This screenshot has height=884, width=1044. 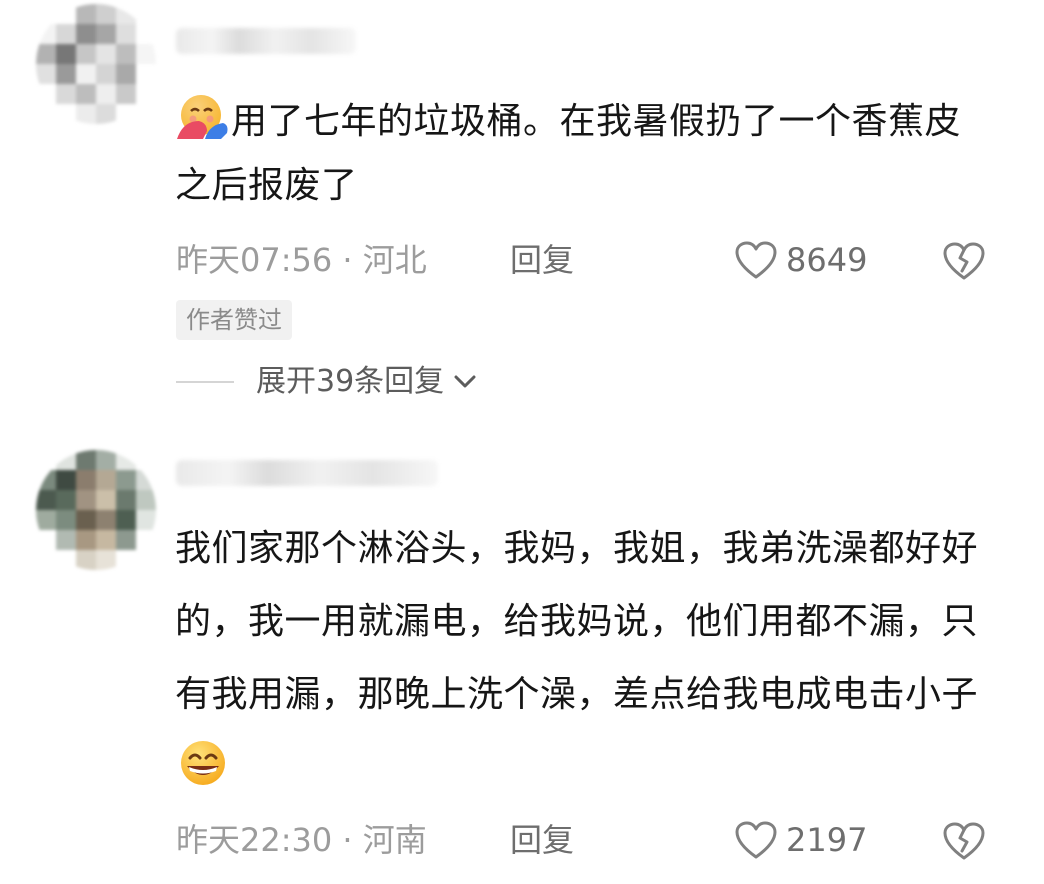 I want to click on comment-meta: 昨天22:30 · 河南 回复 2197, so click(x=591, y=840).